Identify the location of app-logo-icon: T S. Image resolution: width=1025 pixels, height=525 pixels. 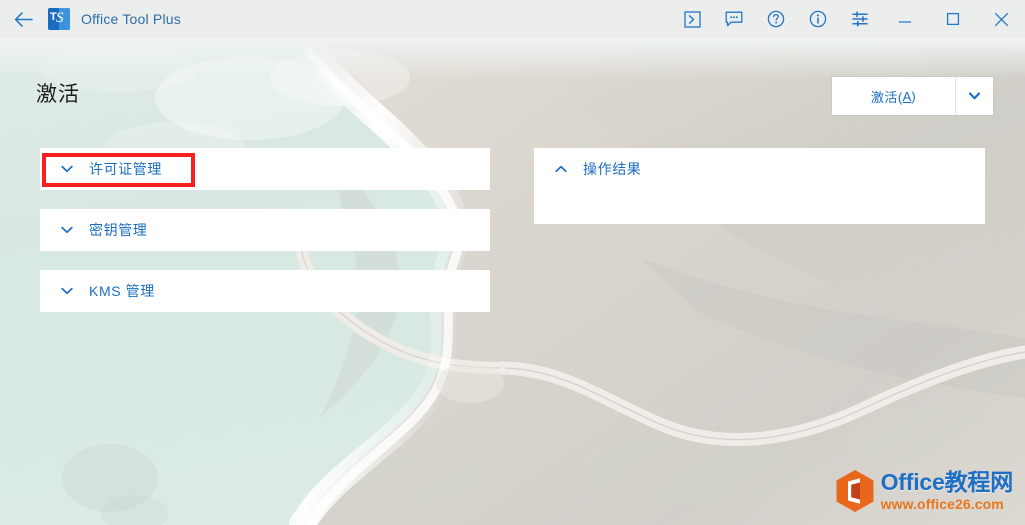
(59, 19).